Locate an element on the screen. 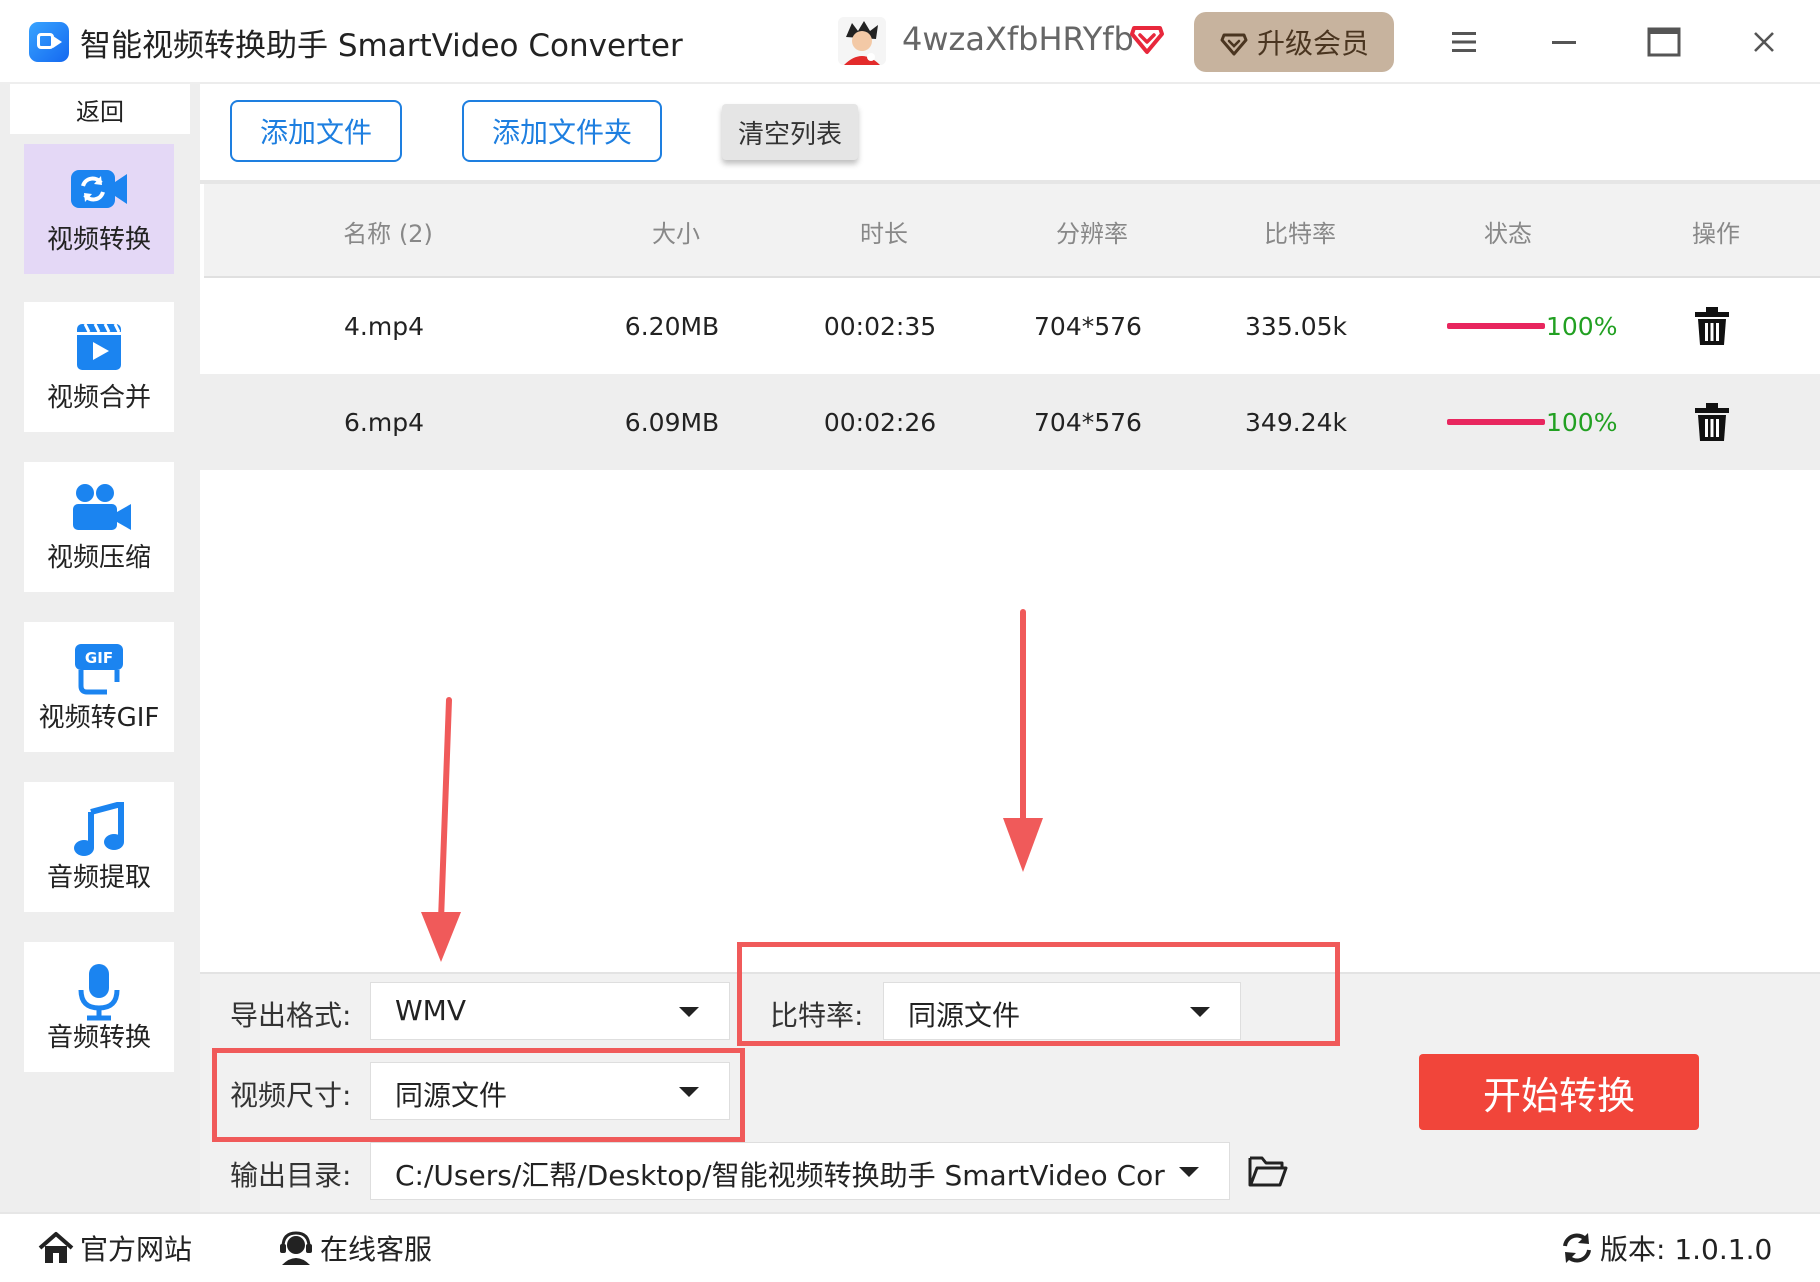 The height and width of the screenshot is (1282, 1820). annotation-arrowhead-format is located at coordinates (441, 937).